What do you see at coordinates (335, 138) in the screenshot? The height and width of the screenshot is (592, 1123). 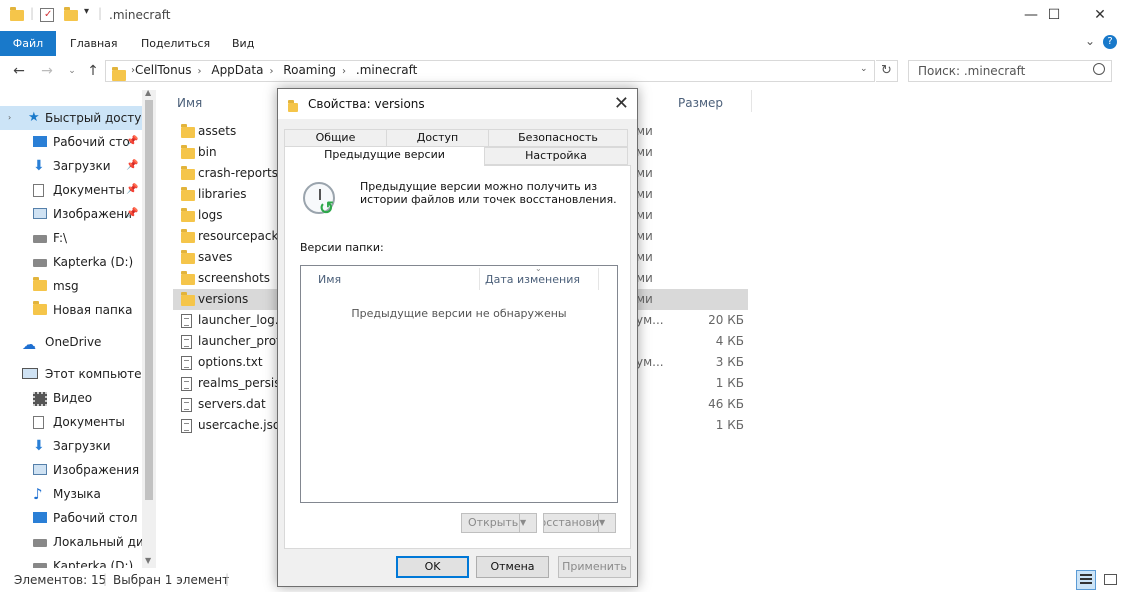 I see `tab-general: Общие` at bounding box center [335, 138].